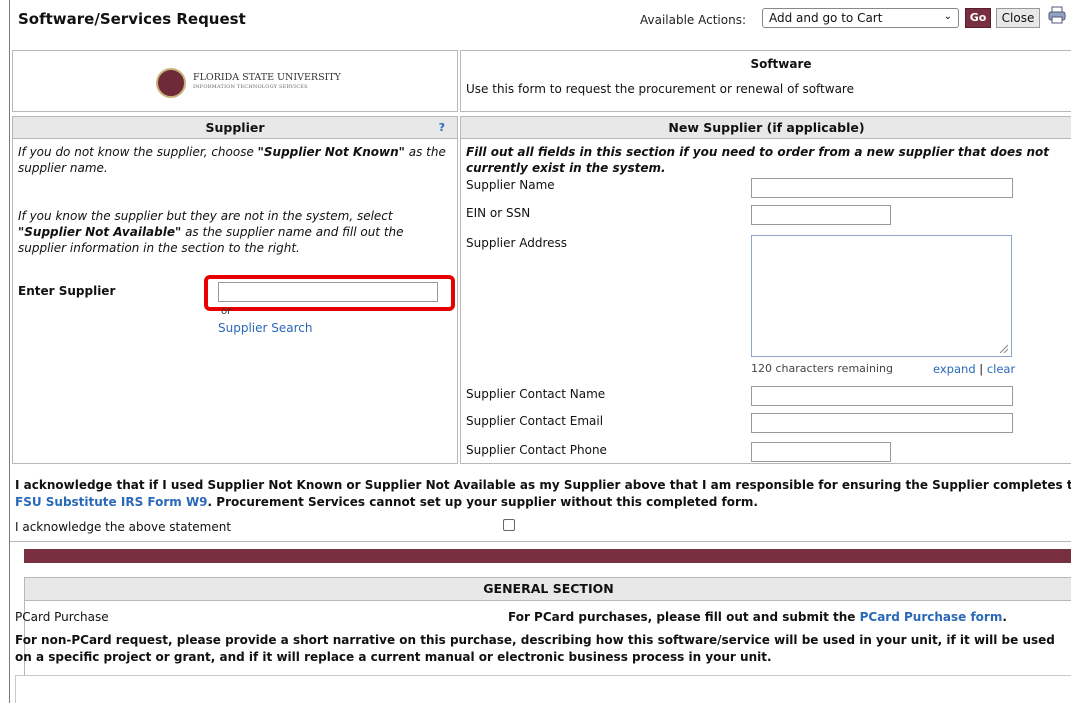 Image resolution: width=1071 pixels, height=703 pixels. I want to click on instruction-text: If you do not know the supplier, choose, so click(138, 152).